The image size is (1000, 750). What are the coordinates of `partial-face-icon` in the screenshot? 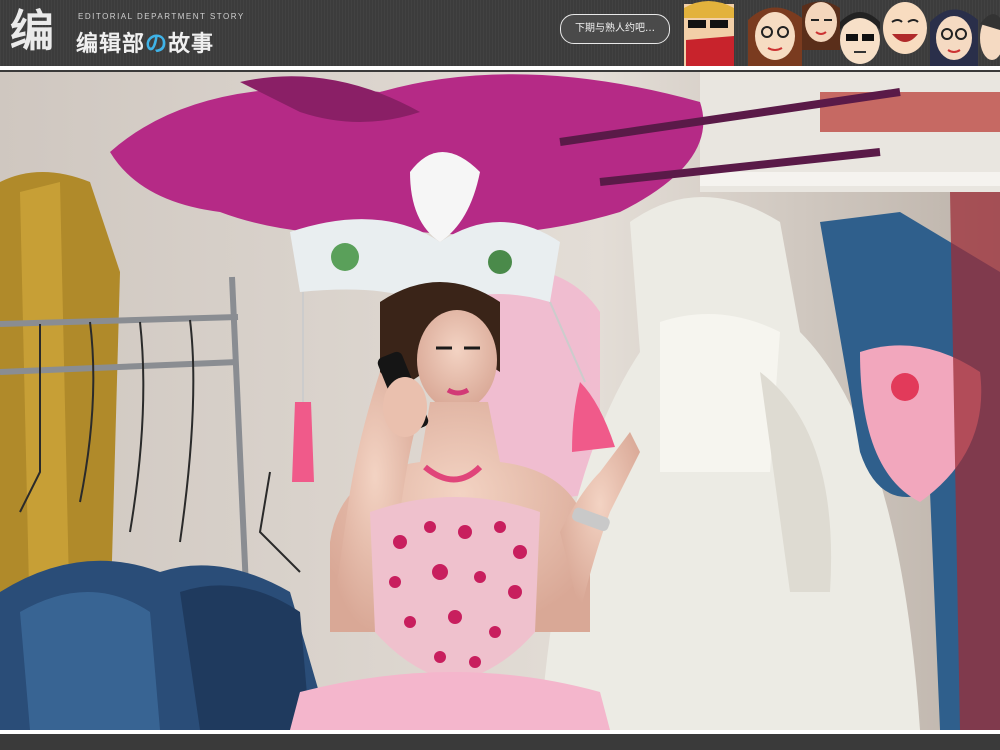 It's located at (990, 37).